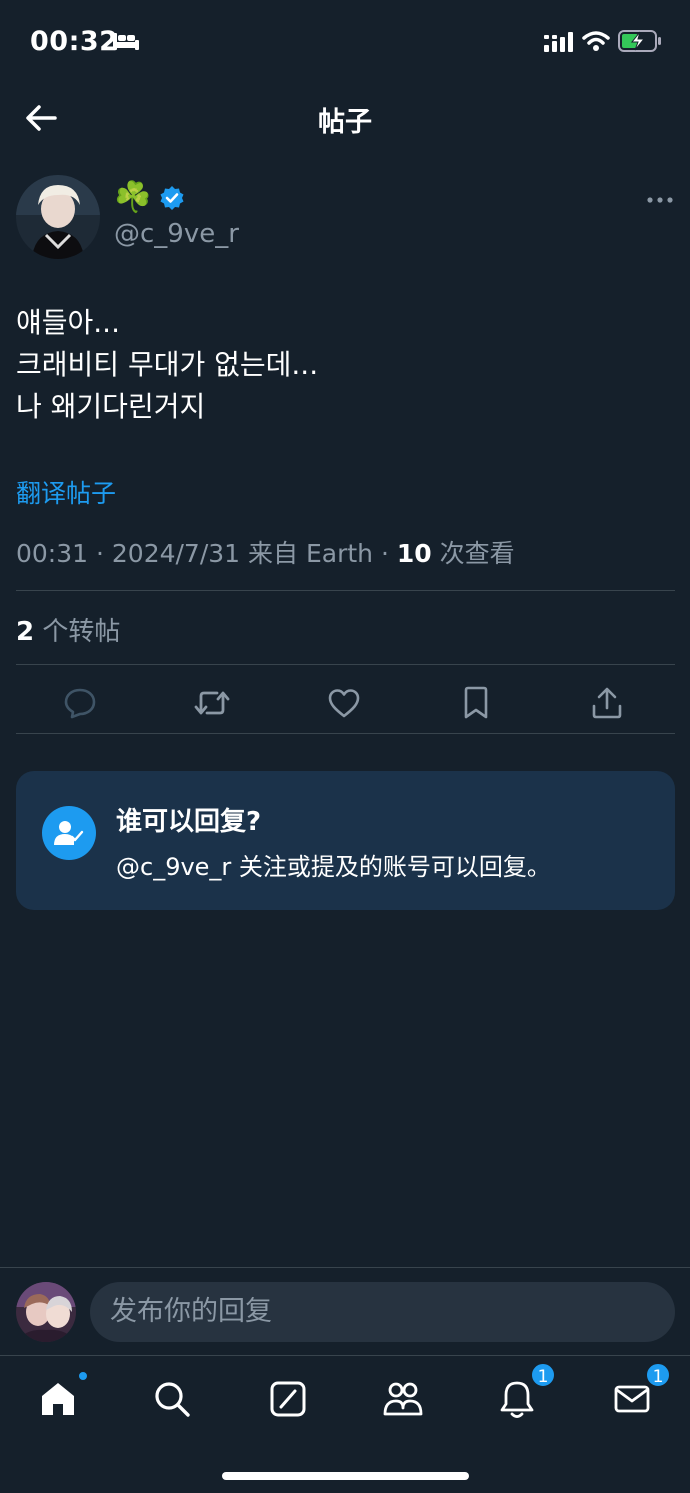 Image resolution: width=690 pixels, height=1493 pixels. Describe the element at coordinates (517, 1399) in the screenshot. I see `bell-icon` at that location.